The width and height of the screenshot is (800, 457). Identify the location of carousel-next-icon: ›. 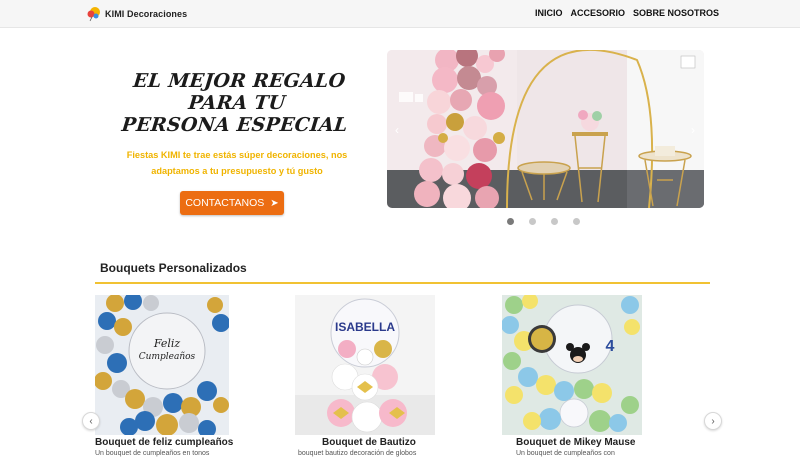
(693, 130).